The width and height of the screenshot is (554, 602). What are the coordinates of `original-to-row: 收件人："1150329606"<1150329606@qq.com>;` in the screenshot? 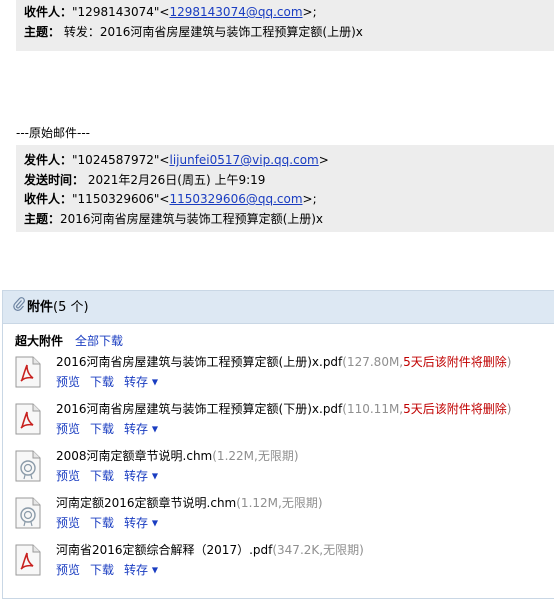 It's located at (170, 199).